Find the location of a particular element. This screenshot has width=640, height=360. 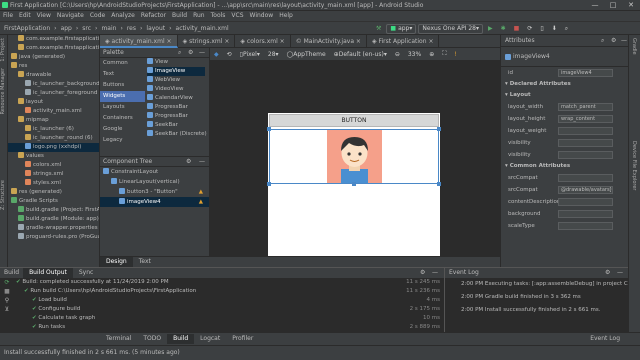

palette-item: SeekBar is located at coordinates (176, 125).